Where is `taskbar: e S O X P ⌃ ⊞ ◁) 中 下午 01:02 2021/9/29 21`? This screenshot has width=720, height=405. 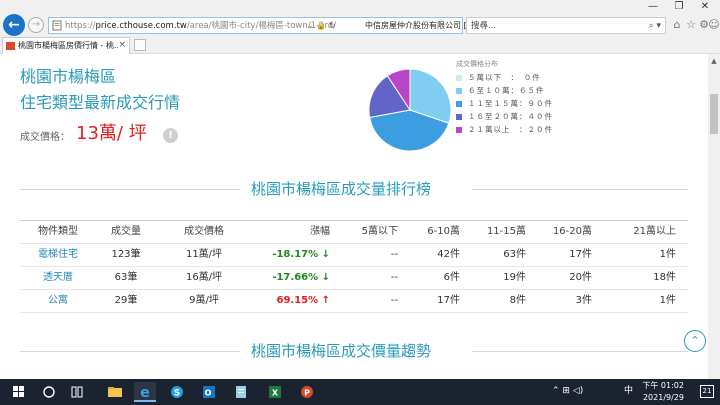 taskbar: e S O X P ⌃ ⊞ ◁) 中 下午 01:02 2021/9/29 21 is located at coordinates (360, 392).